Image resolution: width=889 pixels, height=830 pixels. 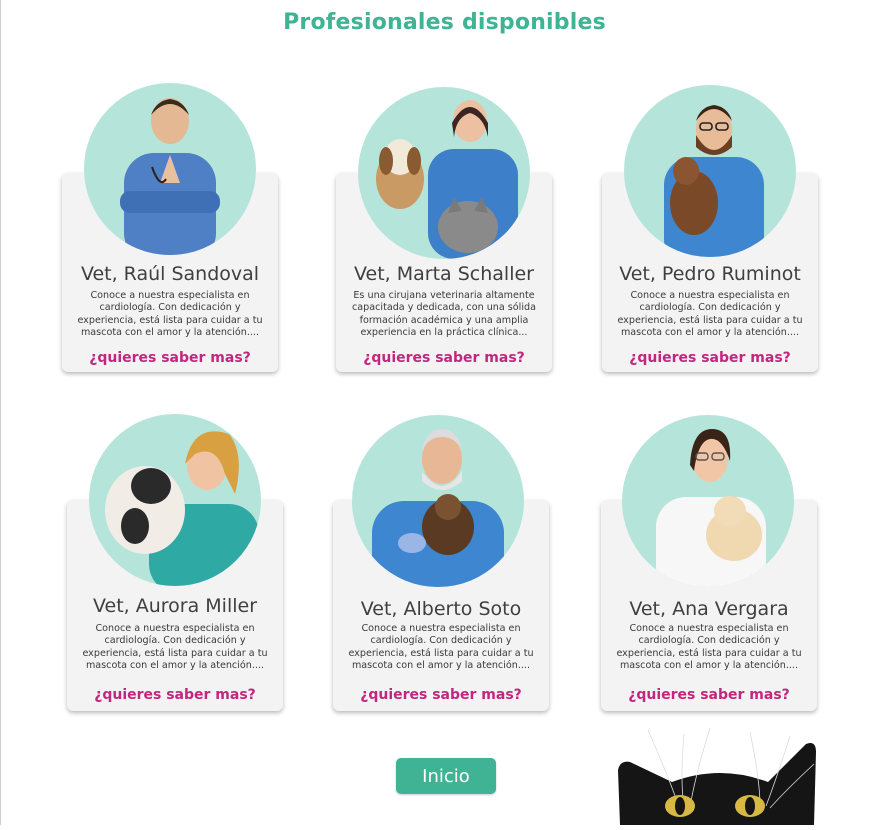 I want to click on vet-name: Vet, Ana Vergara, so click(x=709, y=609).